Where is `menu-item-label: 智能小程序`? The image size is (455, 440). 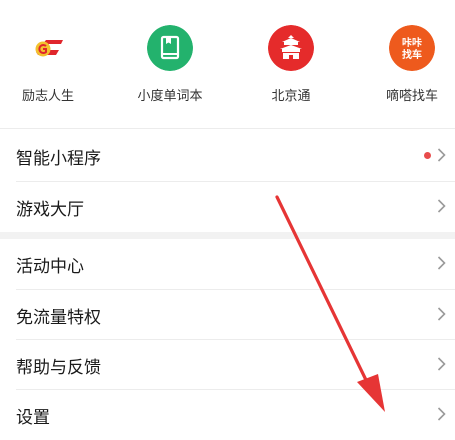
menu-item-label: 智能小程序 is located at coordinates (58, 159).